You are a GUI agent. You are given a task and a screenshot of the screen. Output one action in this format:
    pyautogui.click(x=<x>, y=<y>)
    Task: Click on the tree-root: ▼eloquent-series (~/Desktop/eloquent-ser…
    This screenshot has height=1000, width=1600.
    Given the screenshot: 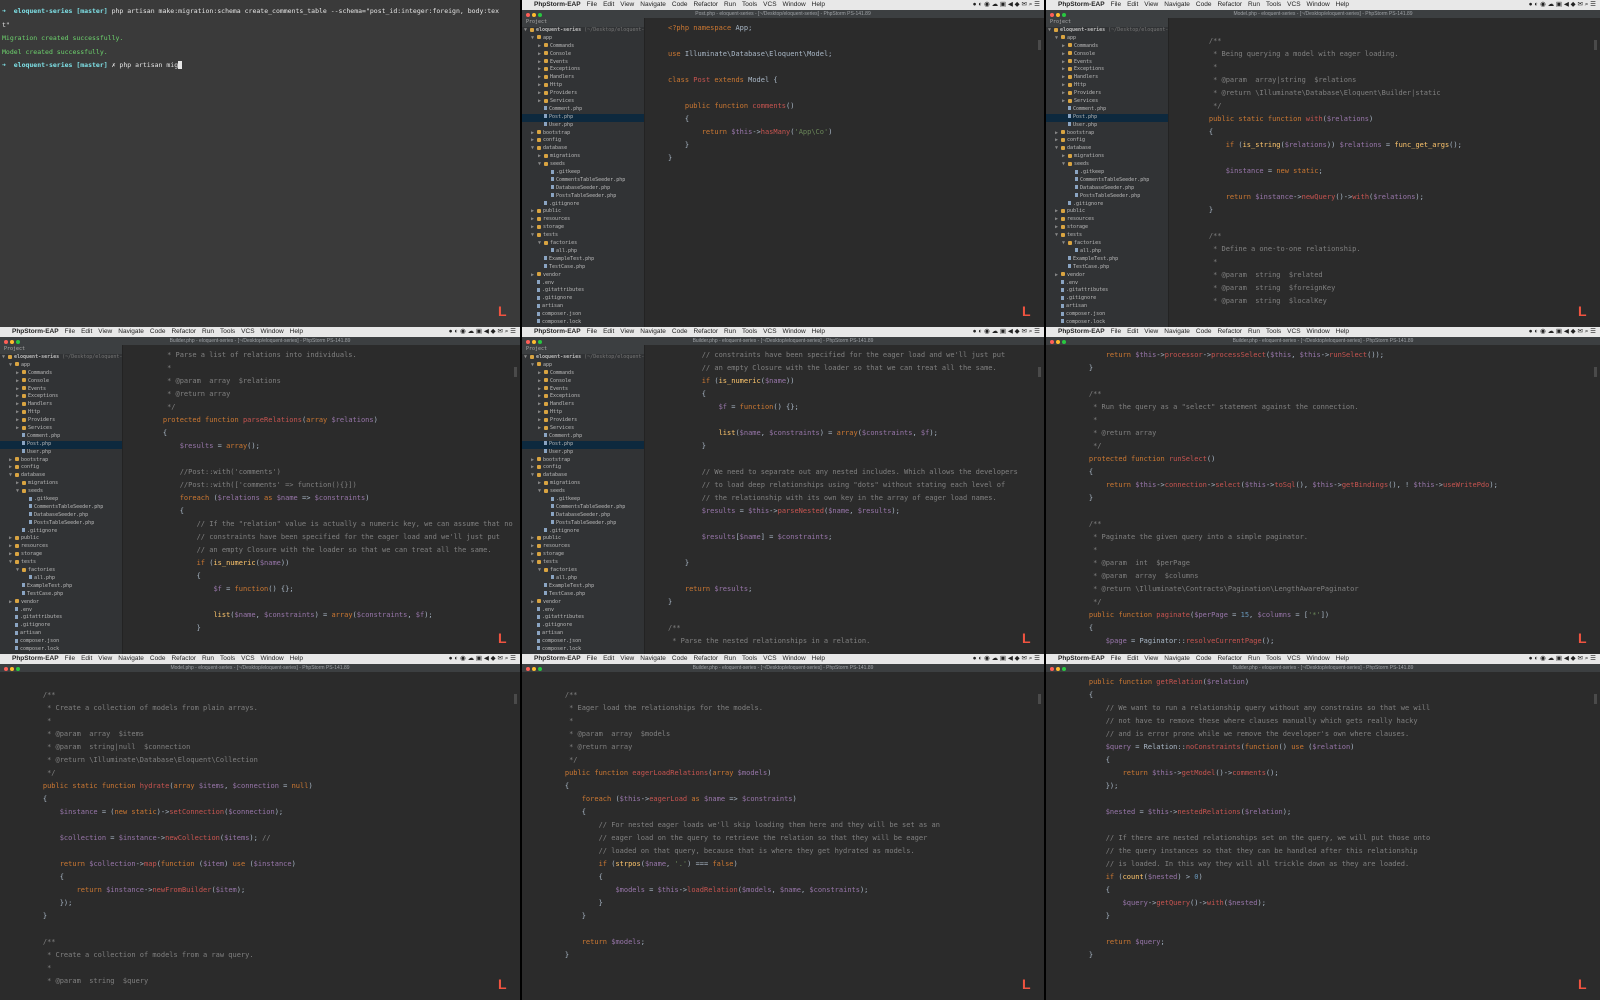 What is the action you would take?
    pyautogui.click(x=583, y=31)
    